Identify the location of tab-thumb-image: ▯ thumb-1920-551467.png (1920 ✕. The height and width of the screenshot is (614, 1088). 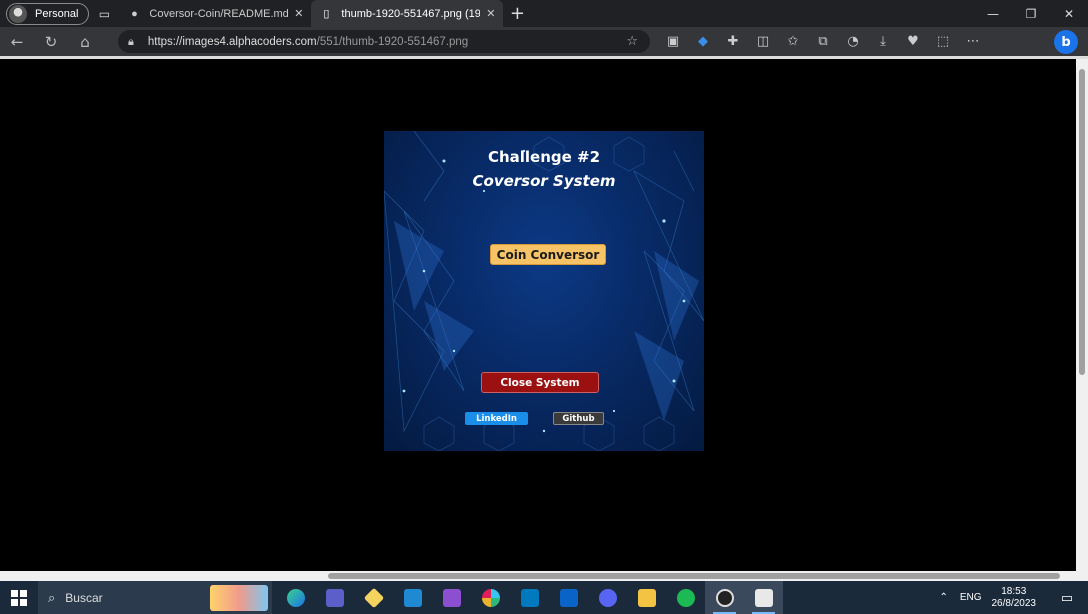
(407, 13).